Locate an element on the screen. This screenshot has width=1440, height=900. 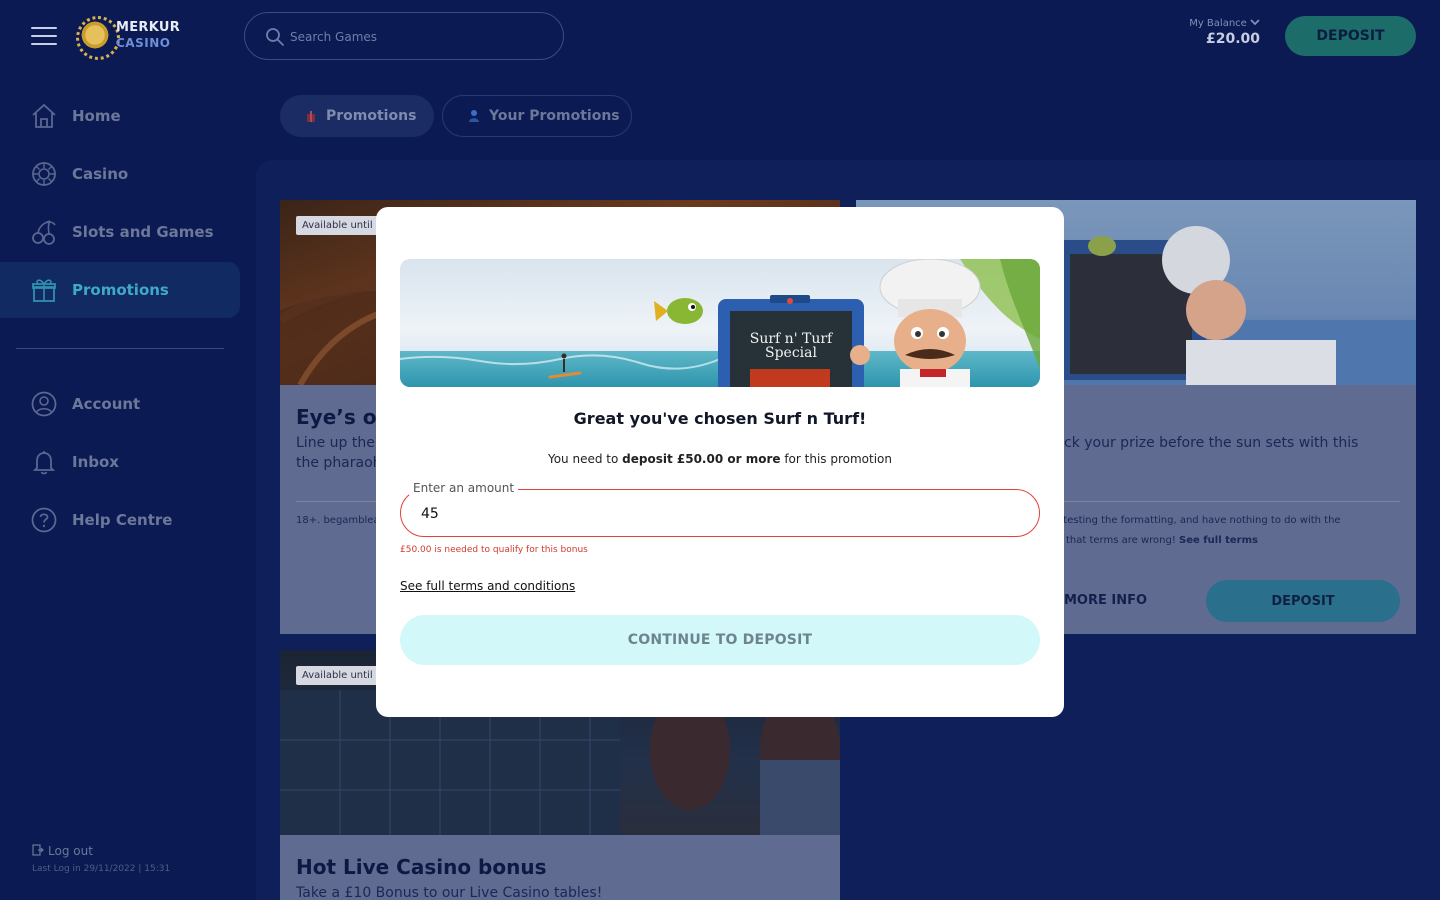
logo-text-casino: CASINO is located at coordinates (143, 43).